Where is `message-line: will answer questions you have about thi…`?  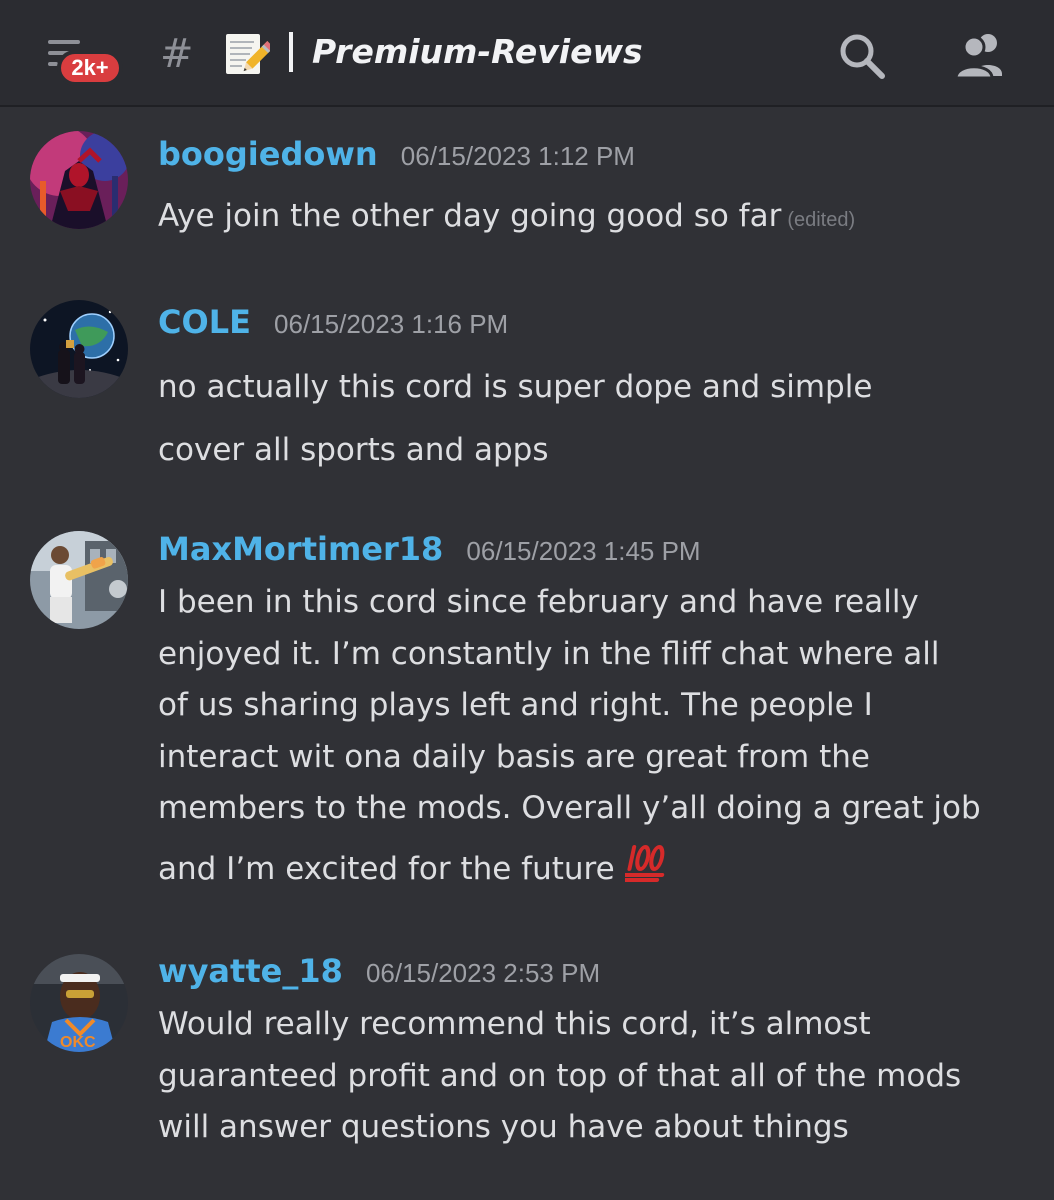 message-line: will answer questions you have about thi… is located at coordinates (503, 1127).